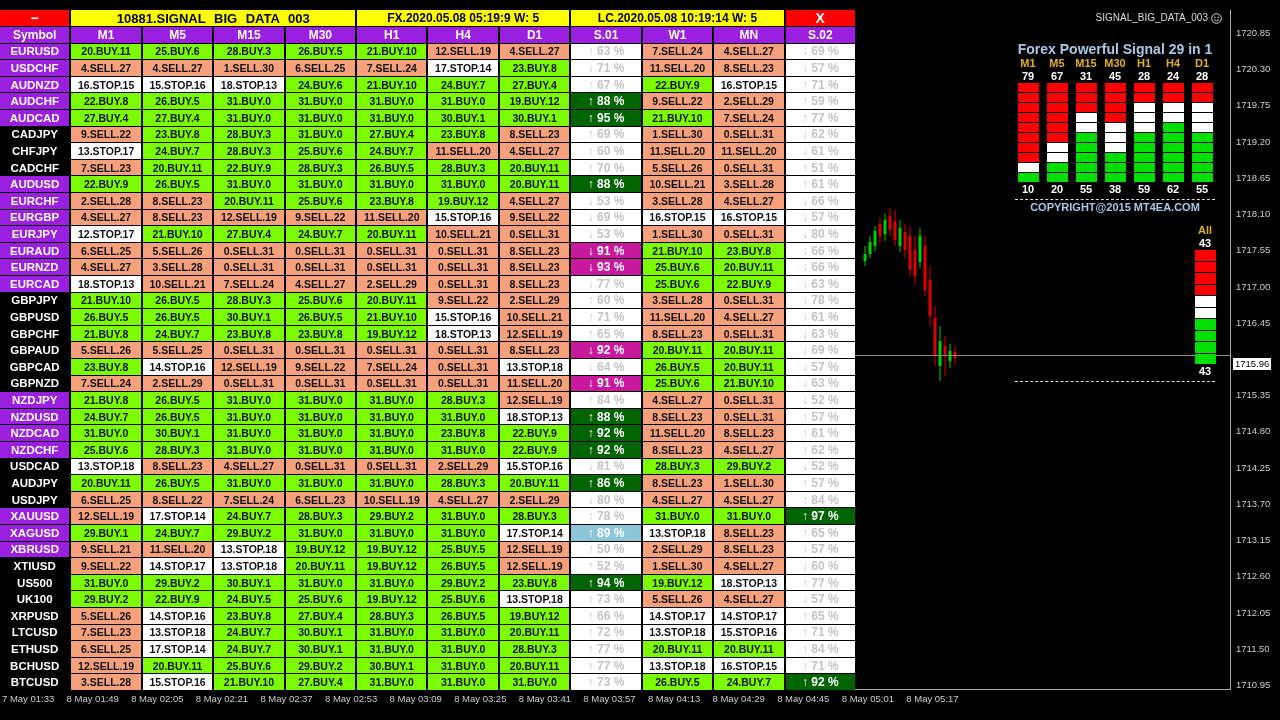 The image size is (1280, 720). I want to click on percent-cell: ↓ 91 %, so click(606, 383).